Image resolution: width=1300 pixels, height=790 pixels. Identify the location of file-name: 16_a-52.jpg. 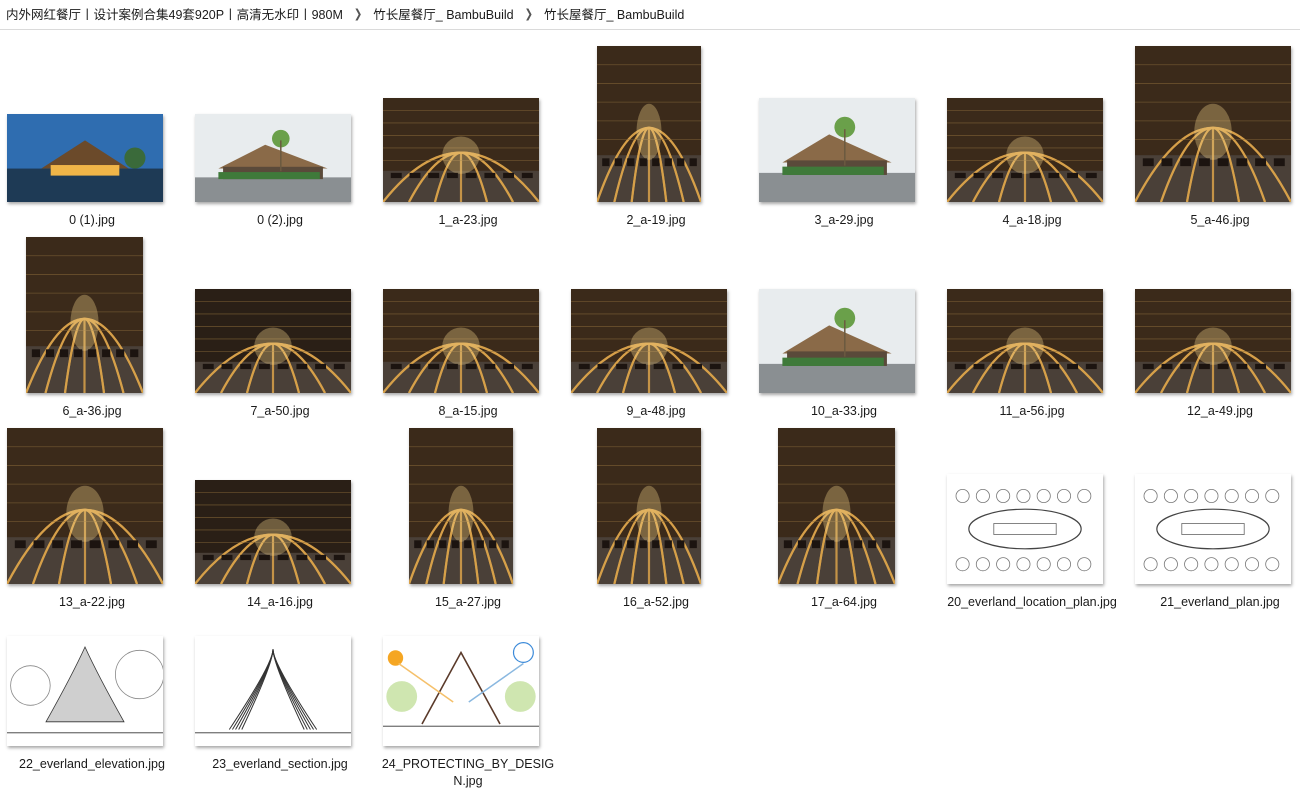
(656, 602).